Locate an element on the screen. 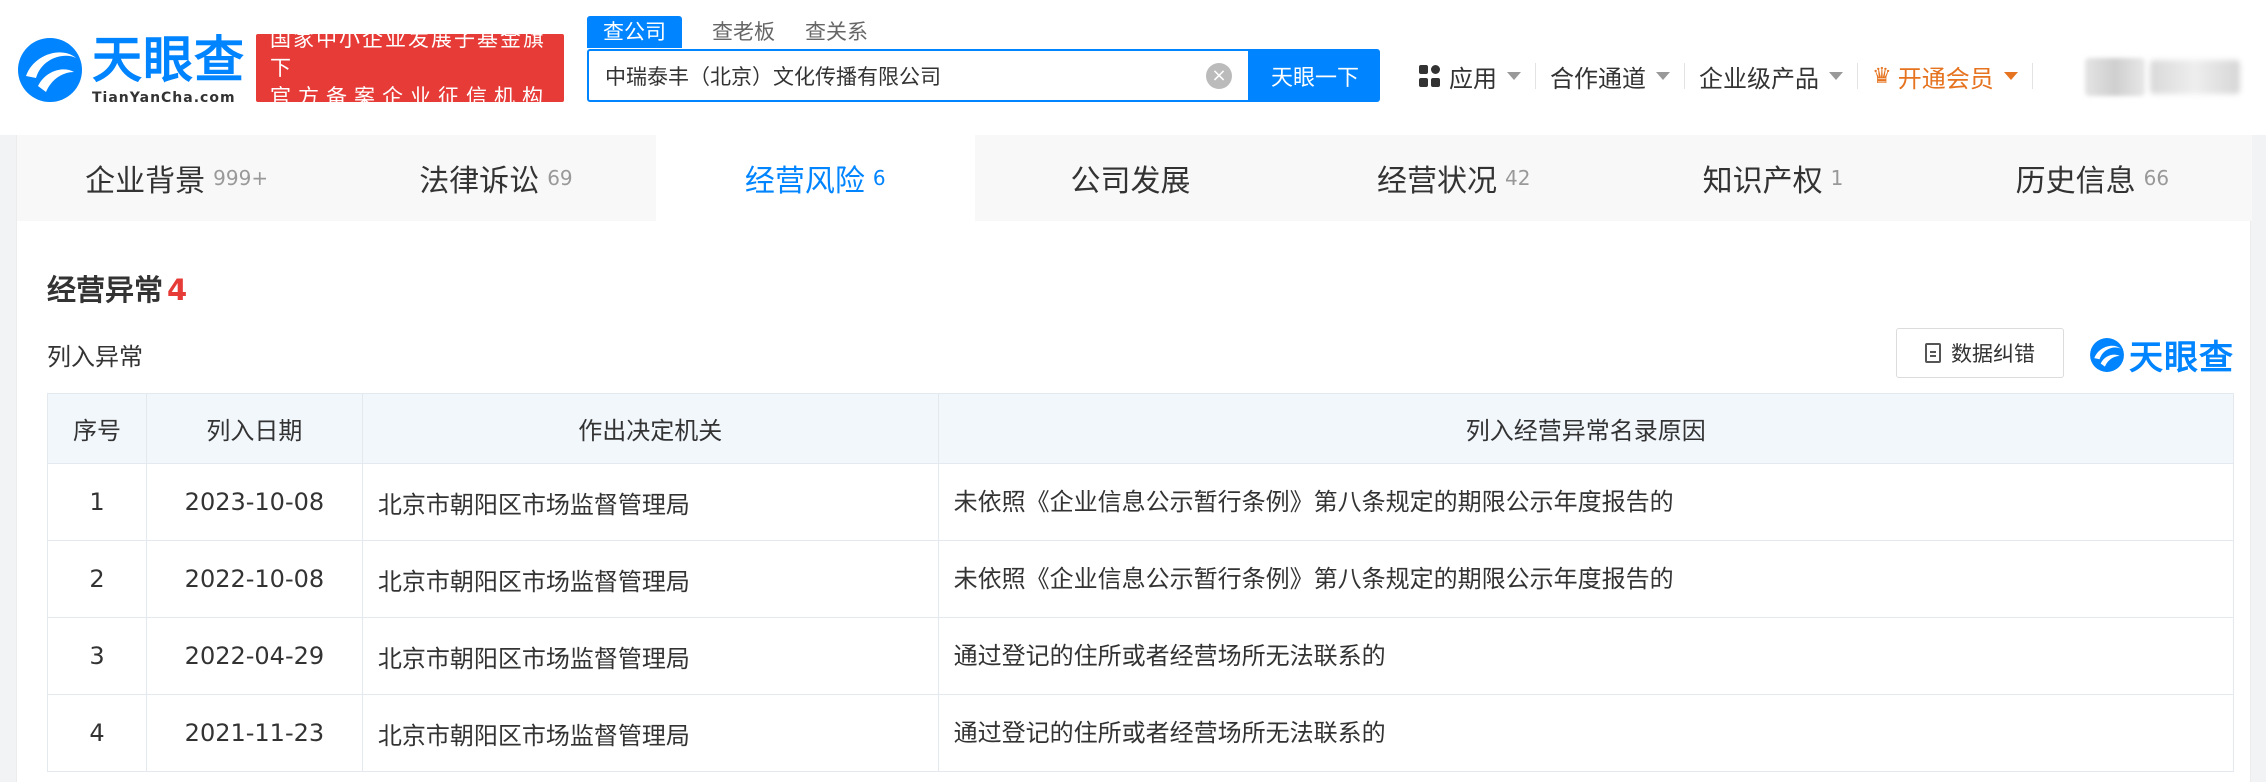  table-header-row: 序号 列入日期 作出决定机关 列入经营异常名录原因 is located at coordinates (1141, 428).